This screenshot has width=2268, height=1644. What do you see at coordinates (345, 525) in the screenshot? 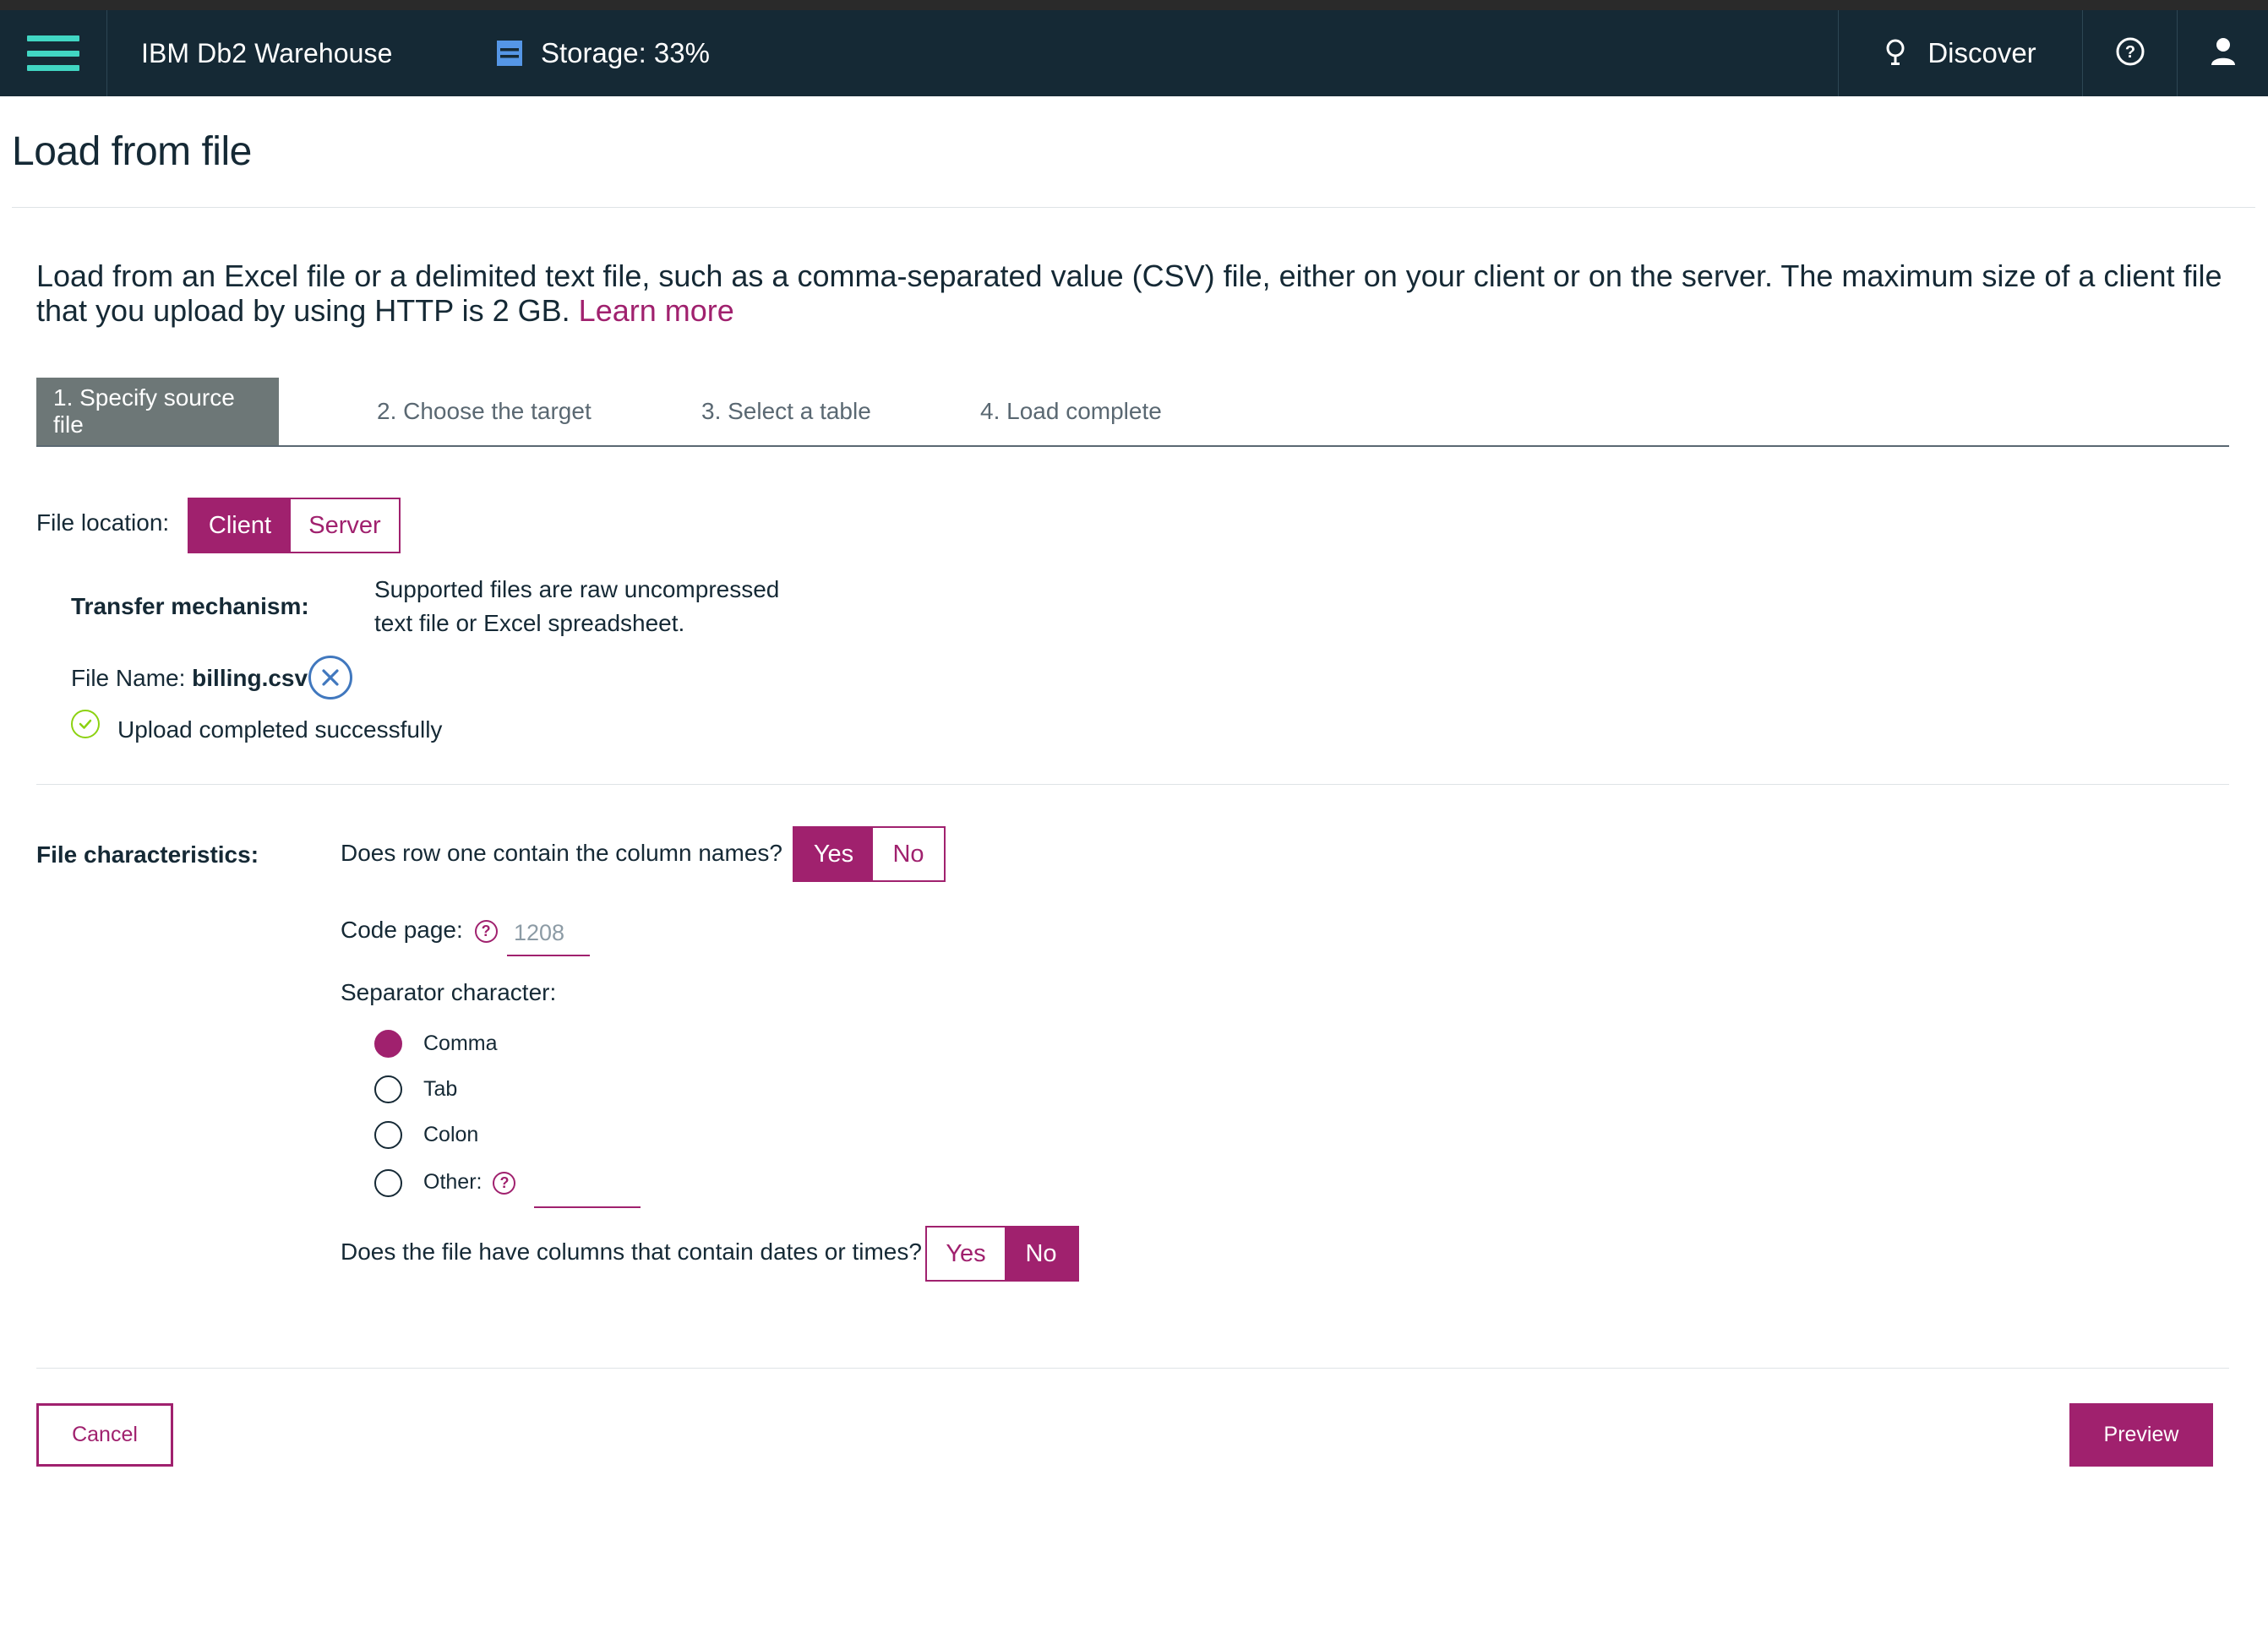
I see `server-option: Server` at bounding box center [345, 525].